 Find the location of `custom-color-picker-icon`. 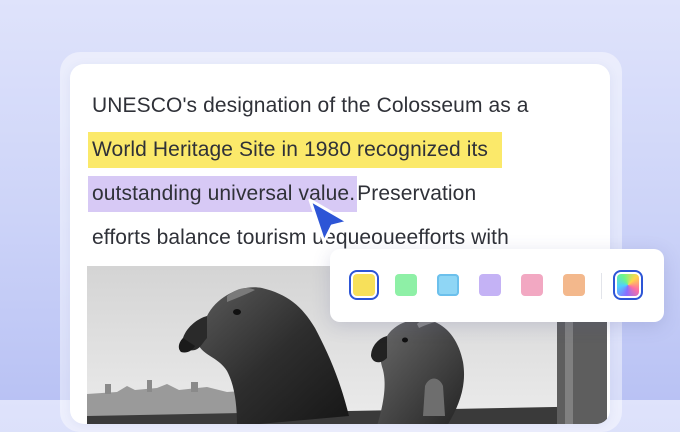

custom-color-picker-icon is located at coordinates (628, 285).